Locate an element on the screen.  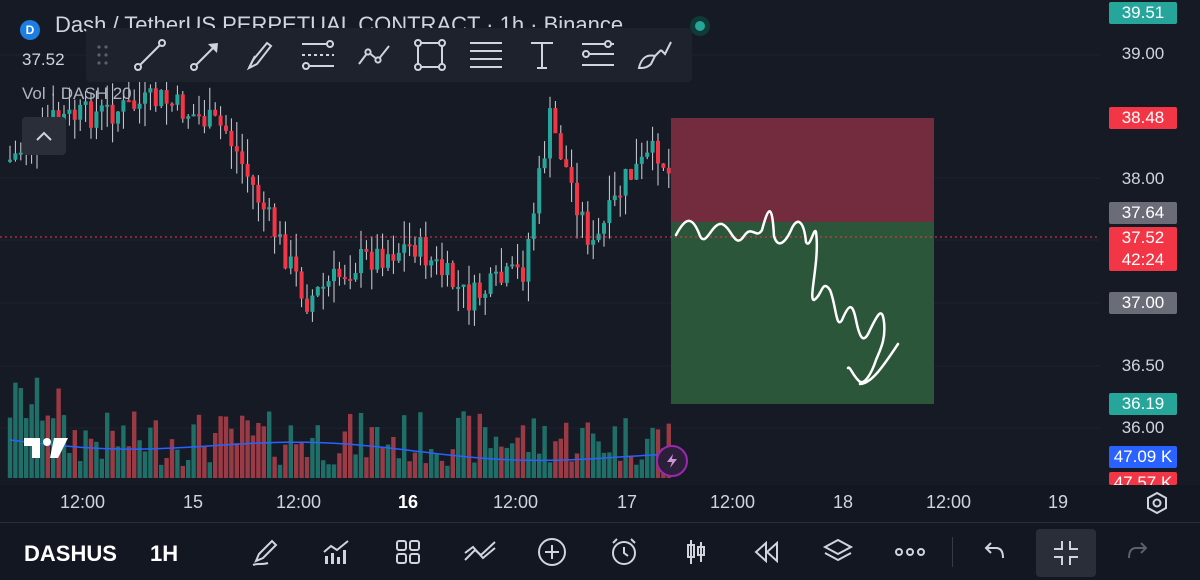
legend-volume: Vol · DASH 20 is located at coordinates (77, 94).